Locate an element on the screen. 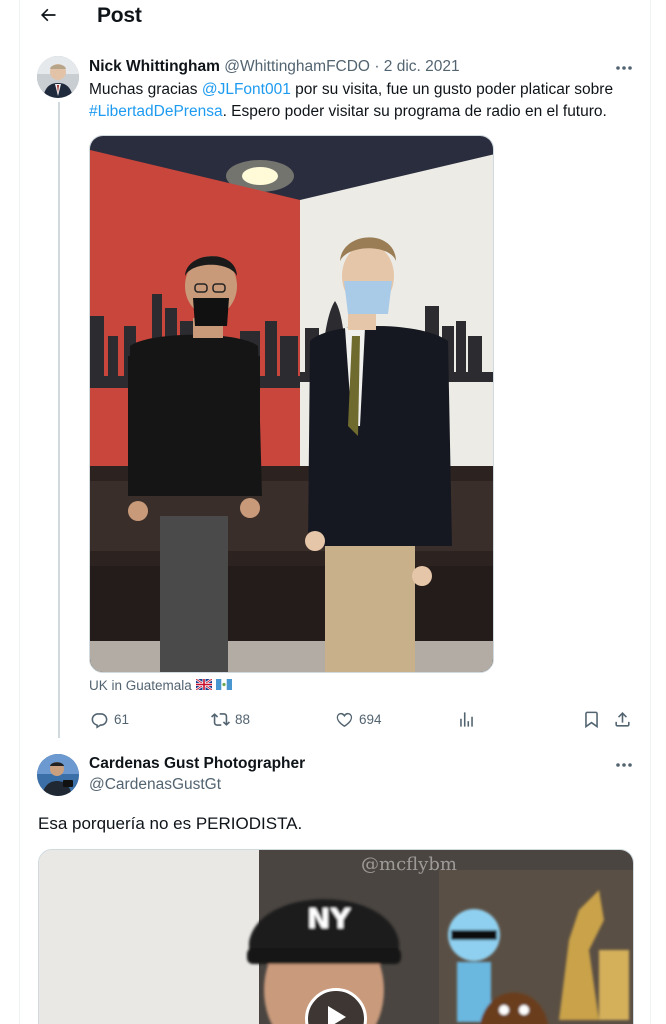  thread-line is located at coordinates (59, 420).